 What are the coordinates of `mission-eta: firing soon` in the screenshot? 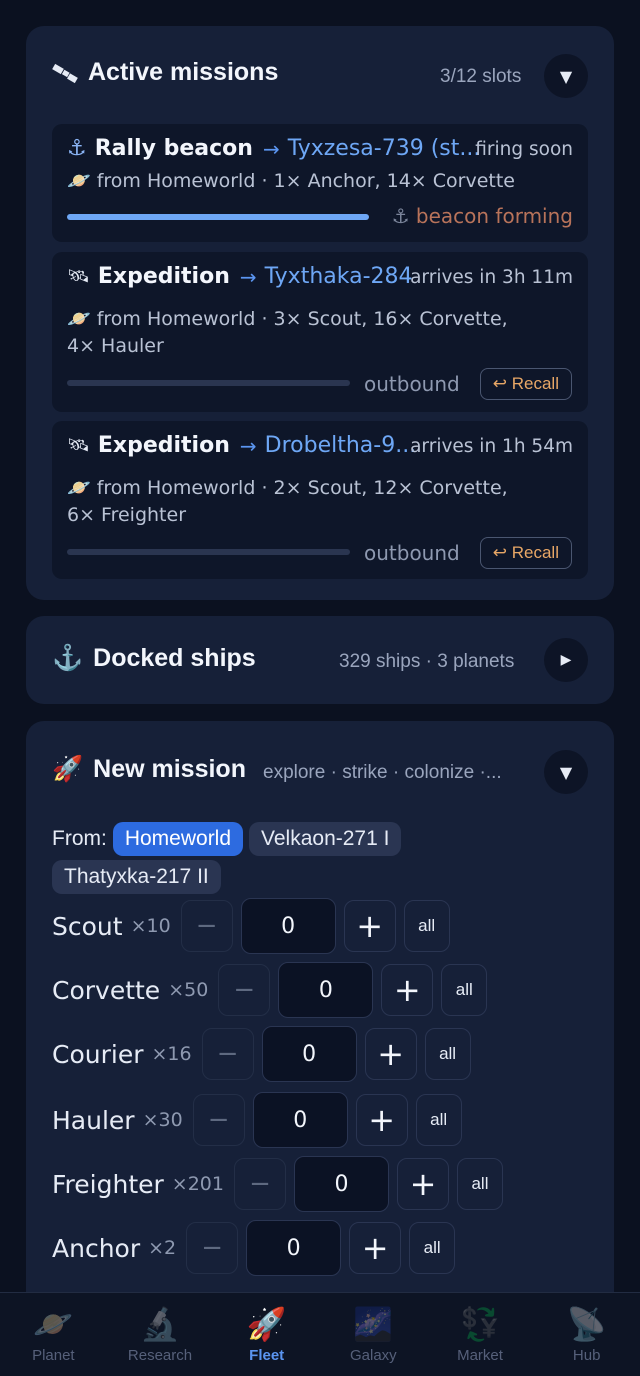 It's located at (524, 149).